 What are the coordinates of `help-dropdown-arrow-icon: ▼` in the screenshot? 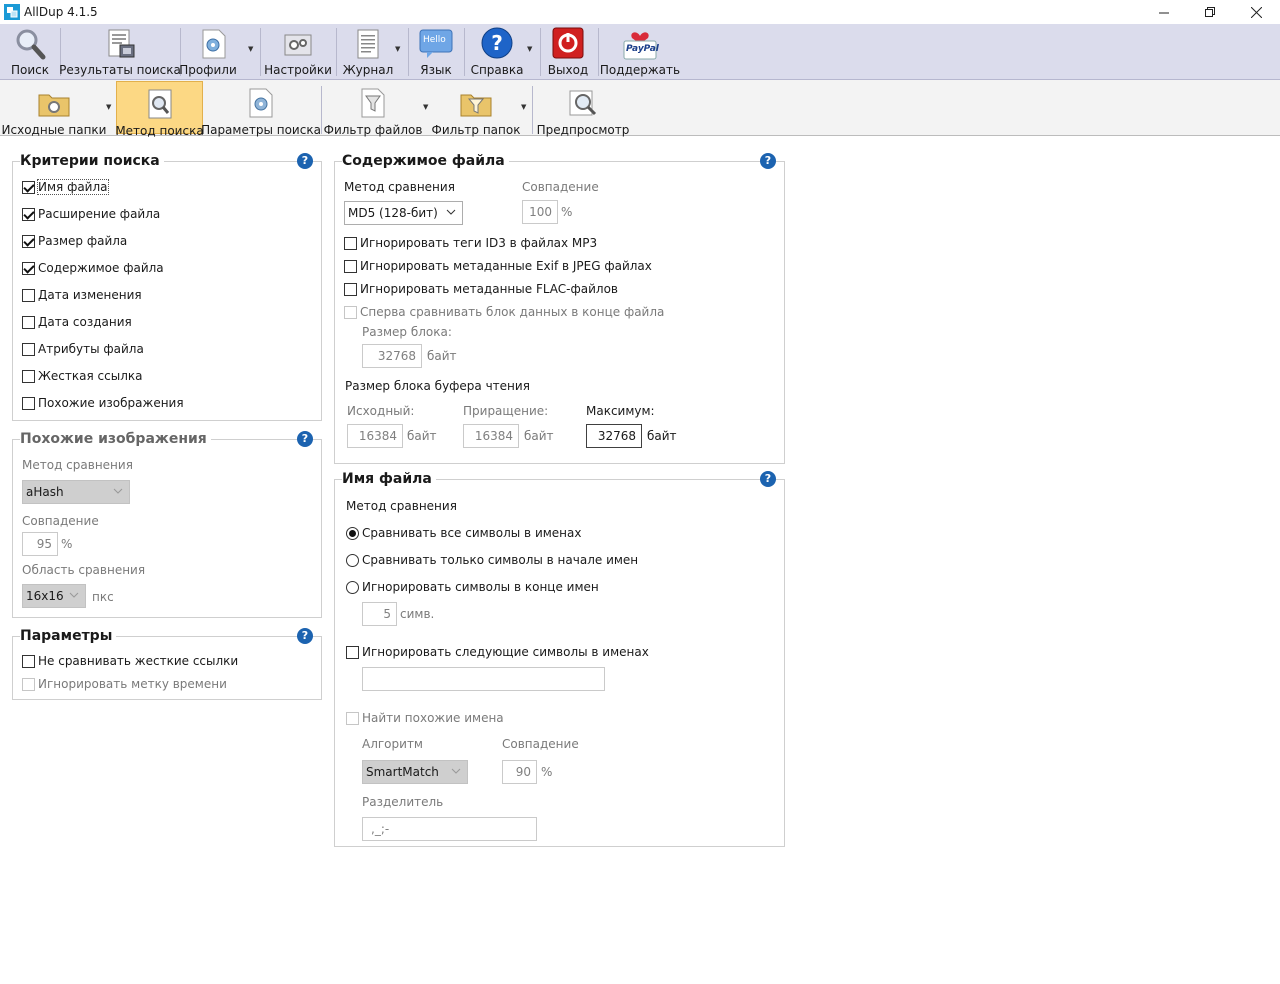 It's located at (529, 49).